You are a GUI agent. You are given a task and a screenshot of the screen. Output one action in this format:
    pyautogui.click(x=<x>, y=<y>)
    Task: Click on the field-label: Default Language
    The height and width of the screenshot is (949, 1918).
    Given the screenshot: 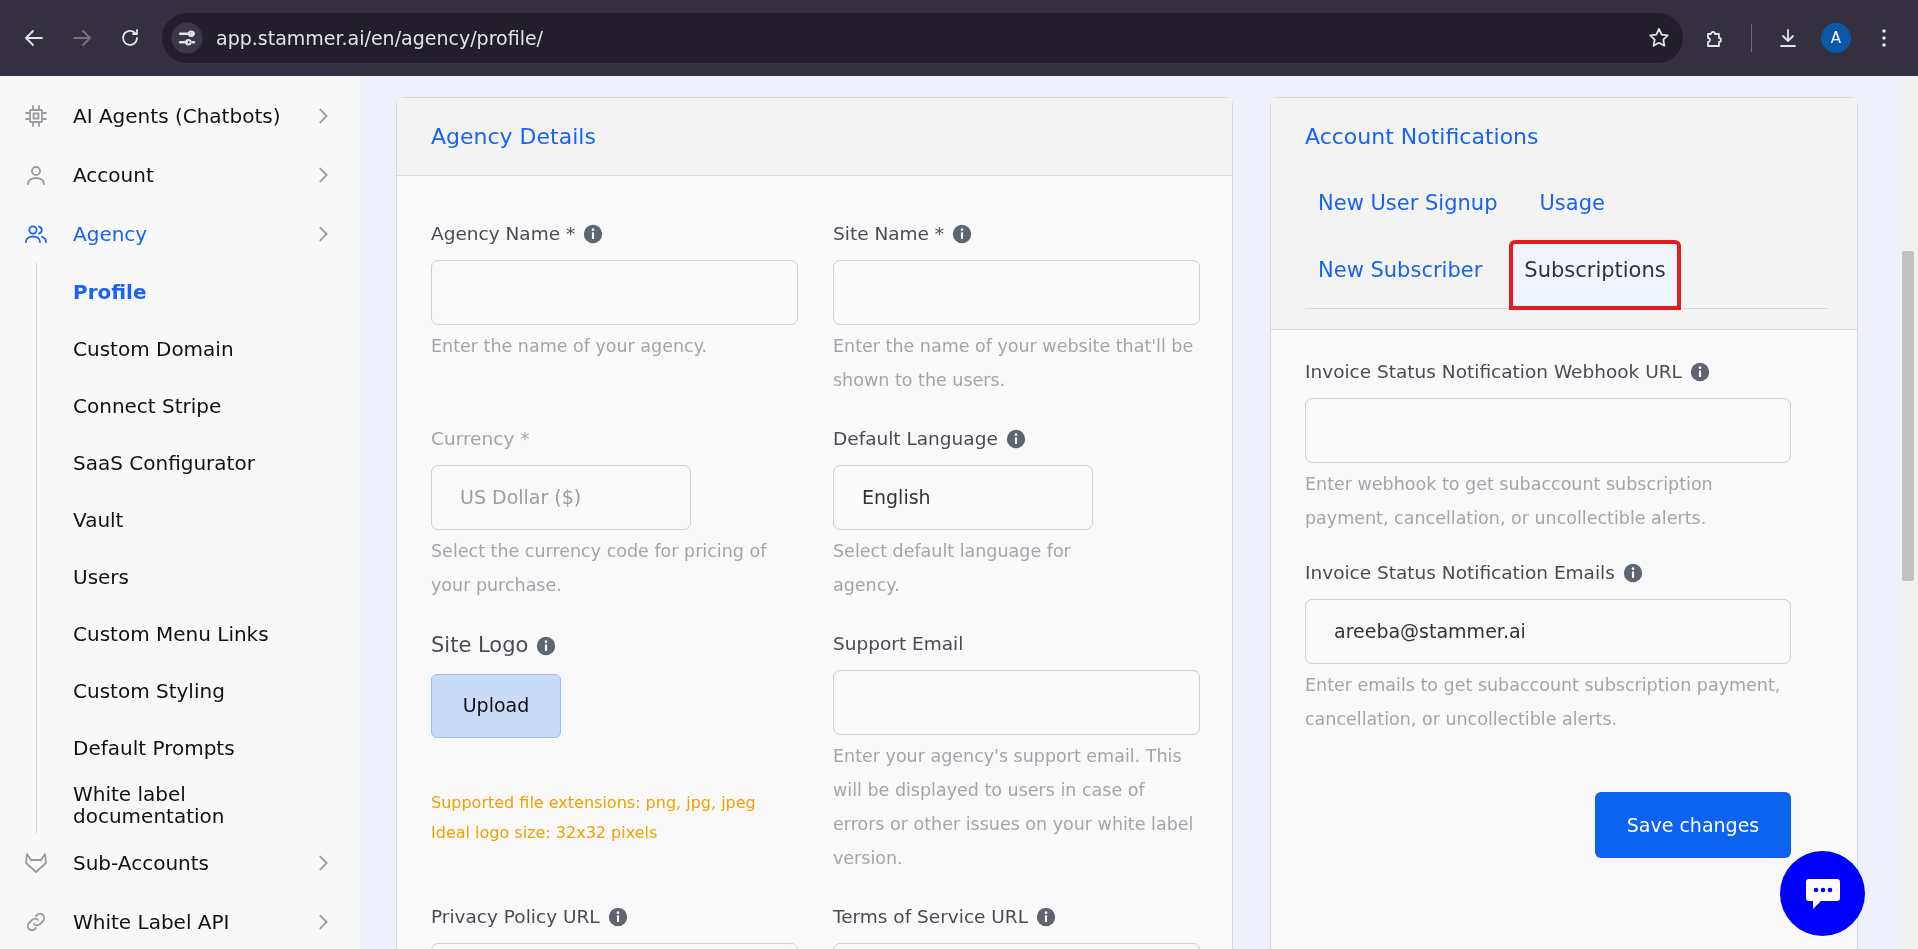 What is the action you would take?
    pyautogui.click(x=915, y=439)
    